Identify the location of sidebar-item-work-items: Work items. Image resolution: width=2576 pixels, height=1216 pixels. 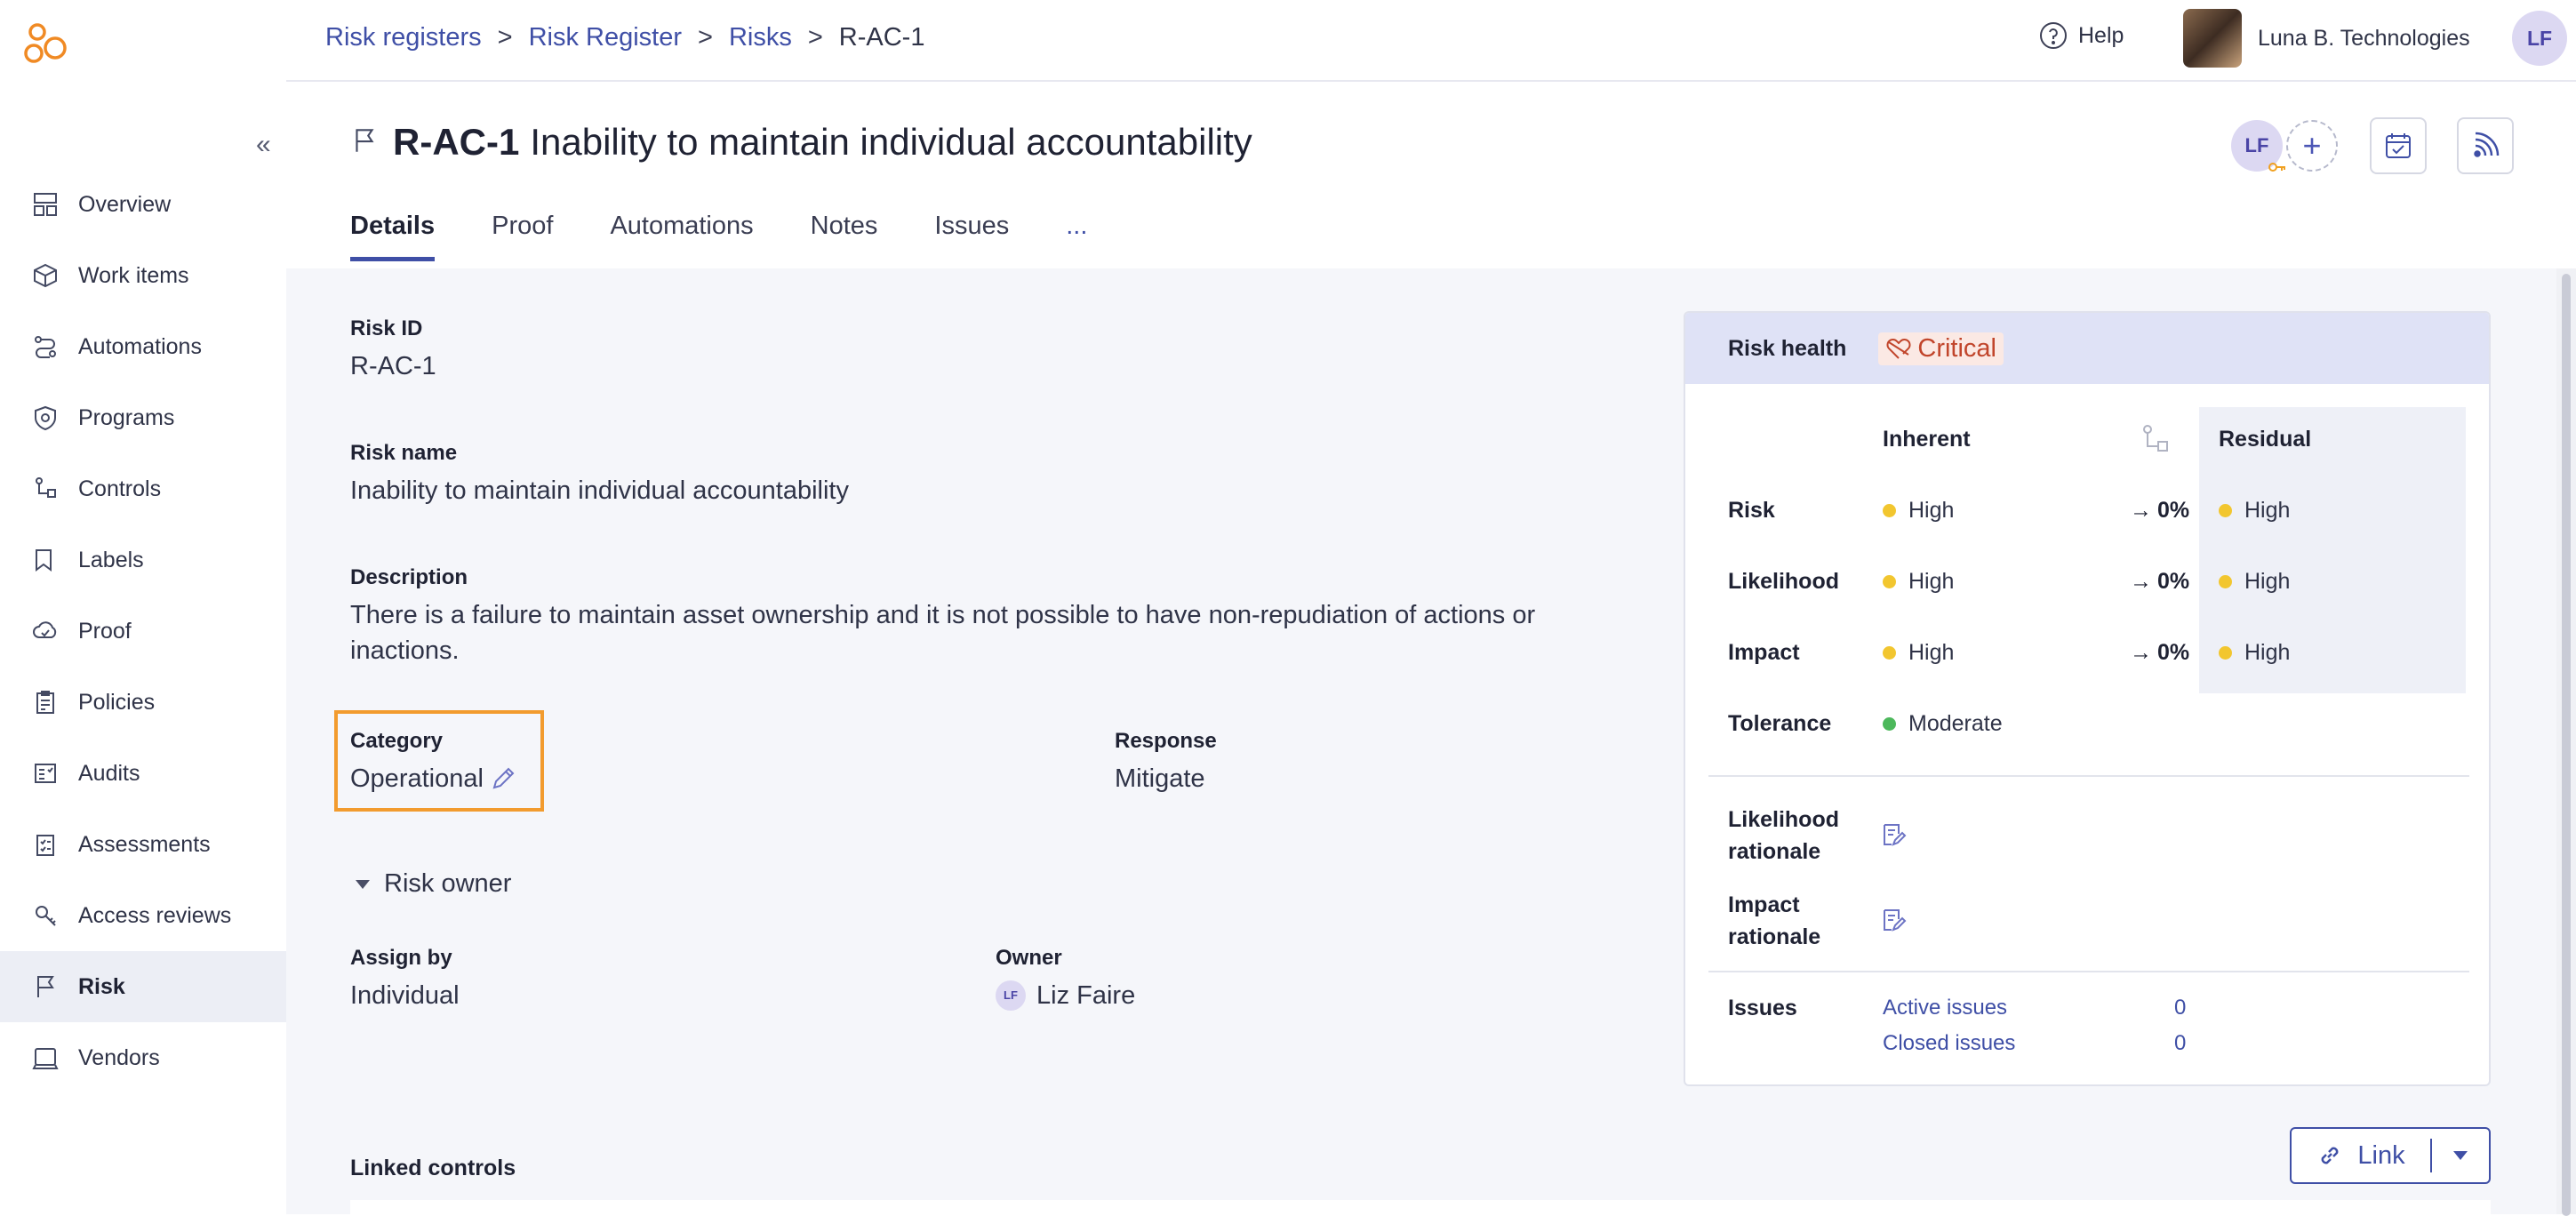
(143, 275).